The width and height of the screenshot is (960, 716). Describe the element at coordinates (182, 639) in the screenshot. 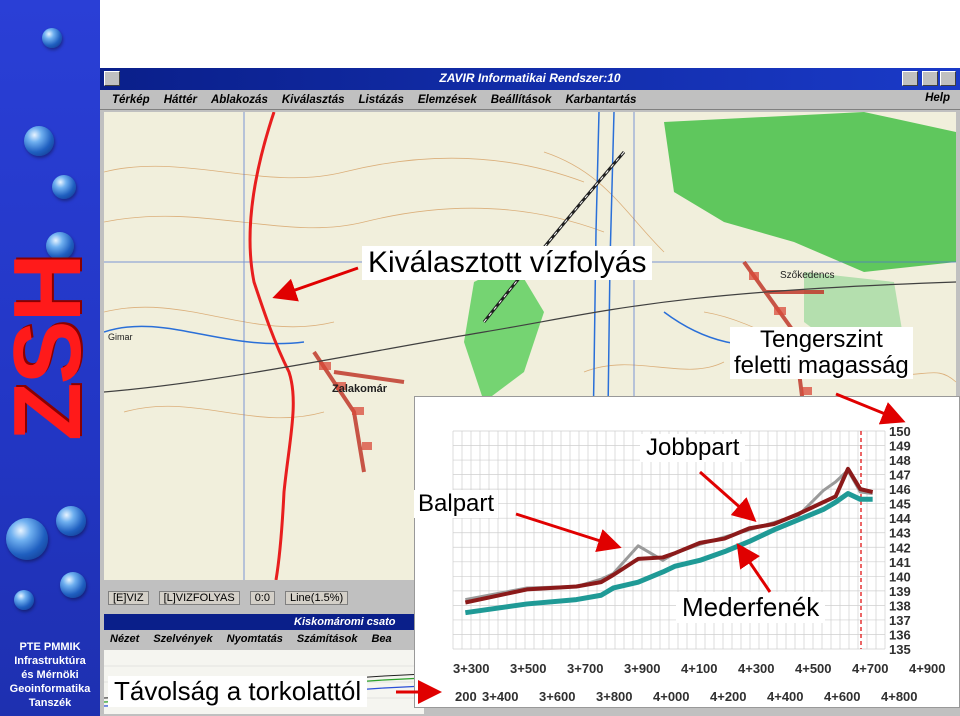

I see `menu-szelvenyek: Szelvények` at that location.